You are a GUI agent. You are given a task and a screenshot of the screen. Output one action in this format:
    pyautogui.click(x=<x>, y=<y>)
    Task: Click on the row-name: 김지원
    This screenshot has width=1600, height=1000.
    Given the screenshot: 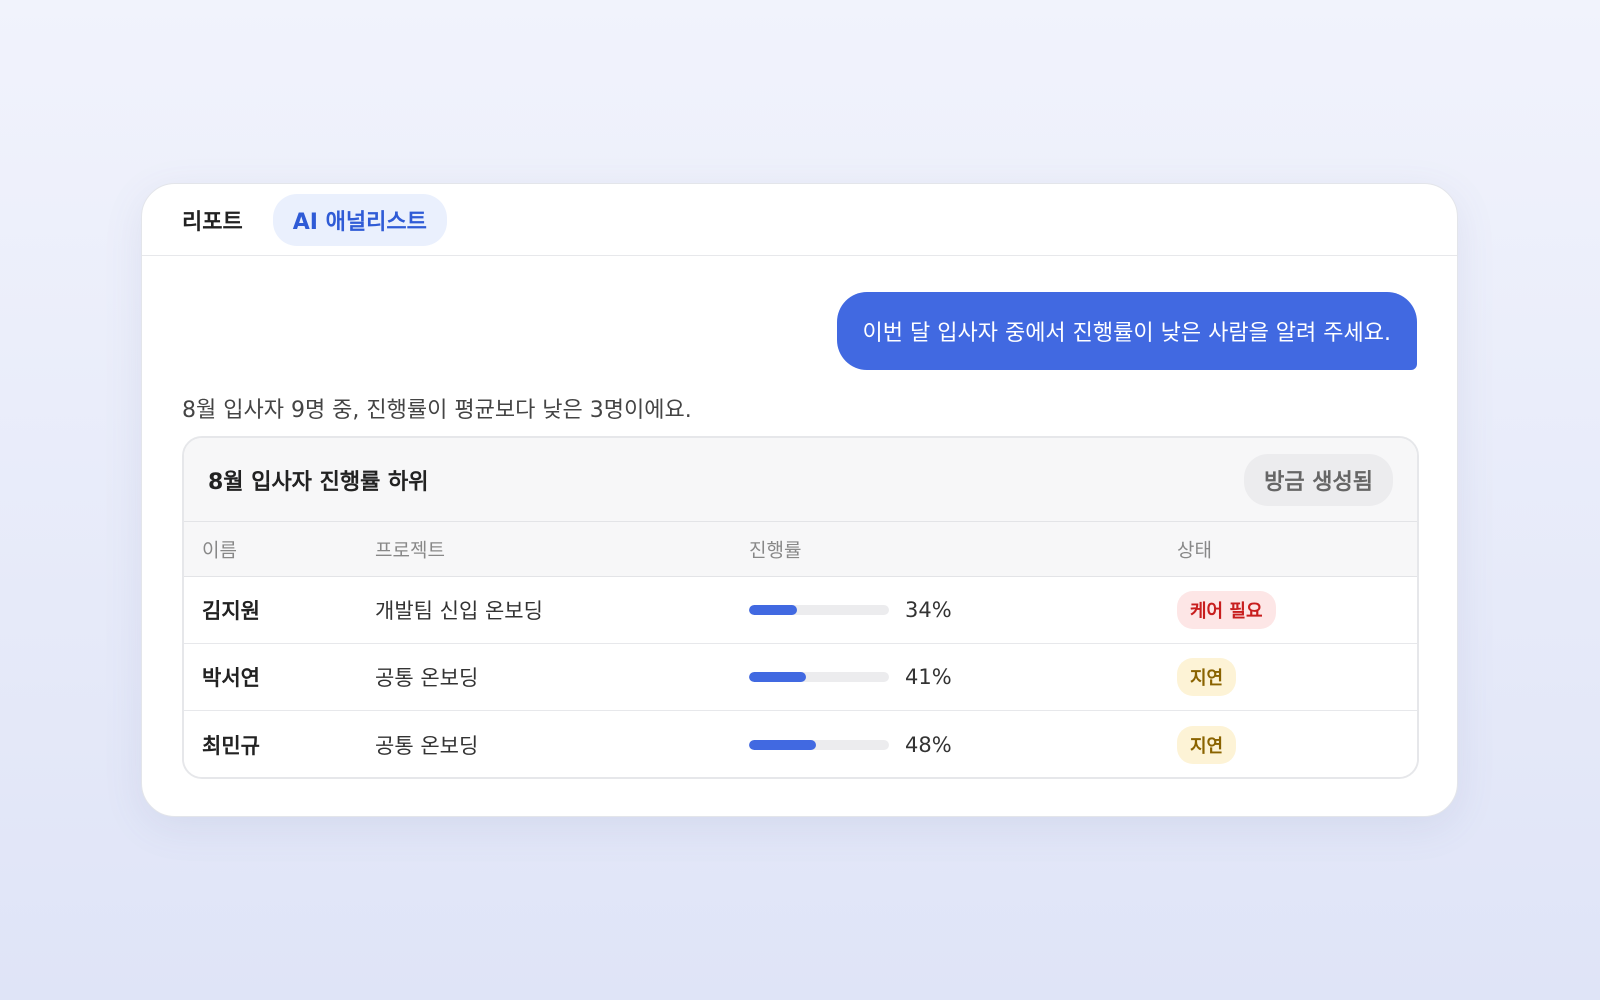 What is the action you would take?
    pyautogui.click(x=231, y=611)
    